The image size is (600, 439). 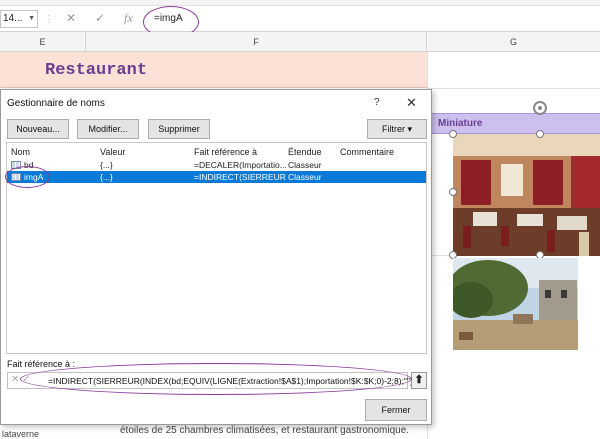 I want to click on restaurant-photo, so click(x=526, y=195).